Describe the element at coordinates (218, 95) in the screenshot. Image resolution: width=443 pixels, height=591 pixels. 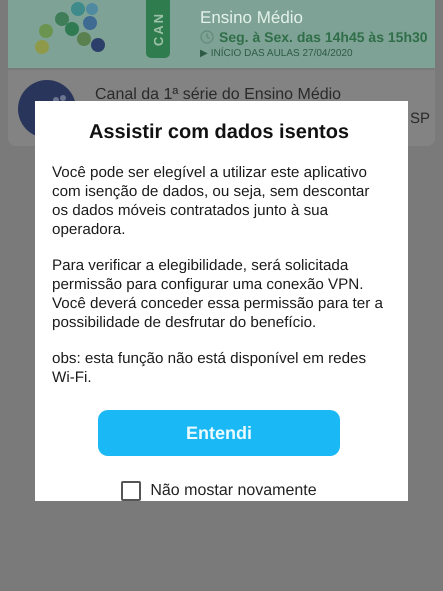
I see `channel-title: Canal da 1ª série do Ensino Médio` at that location.